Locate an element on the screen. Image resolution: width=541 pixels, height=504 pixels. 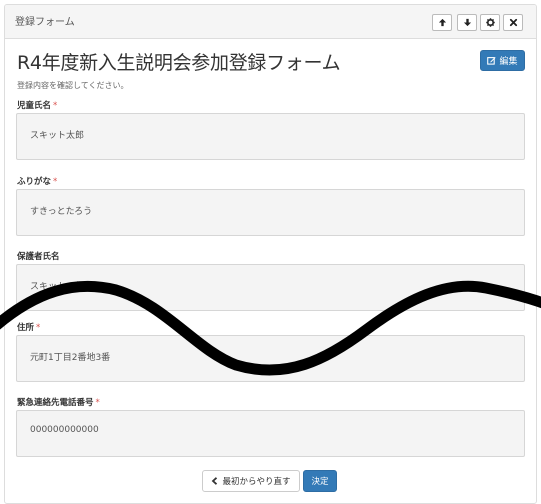
field-address: 元町1丁目2番地3番 is located at coordinates (270, 358).